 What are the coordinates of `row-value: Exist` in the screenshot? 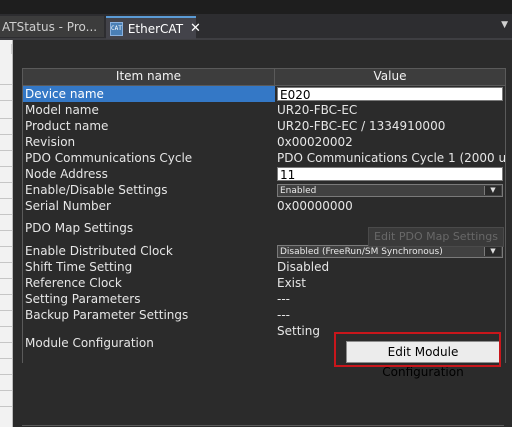 It's located at (291, 283).